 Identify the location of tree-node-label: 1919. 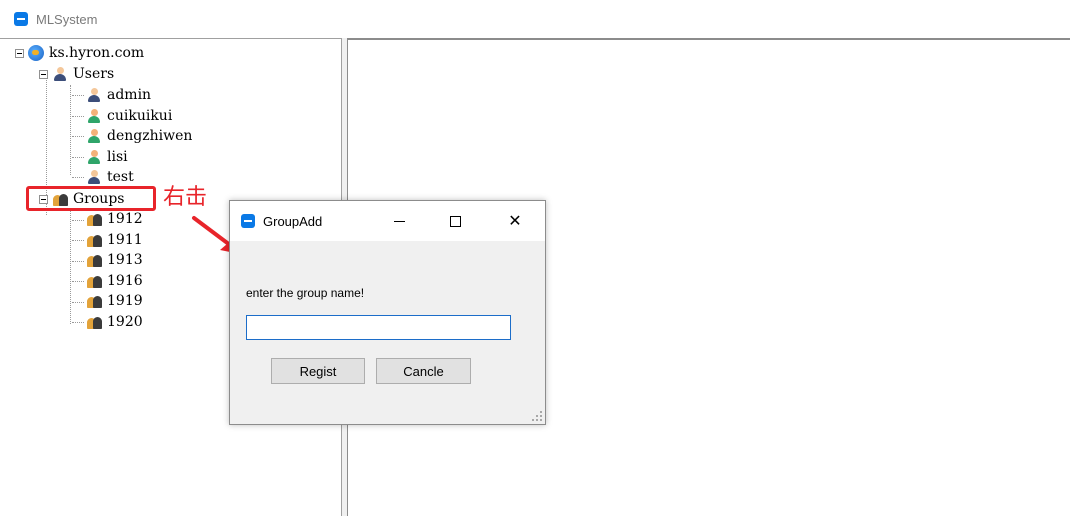
(125, 301).